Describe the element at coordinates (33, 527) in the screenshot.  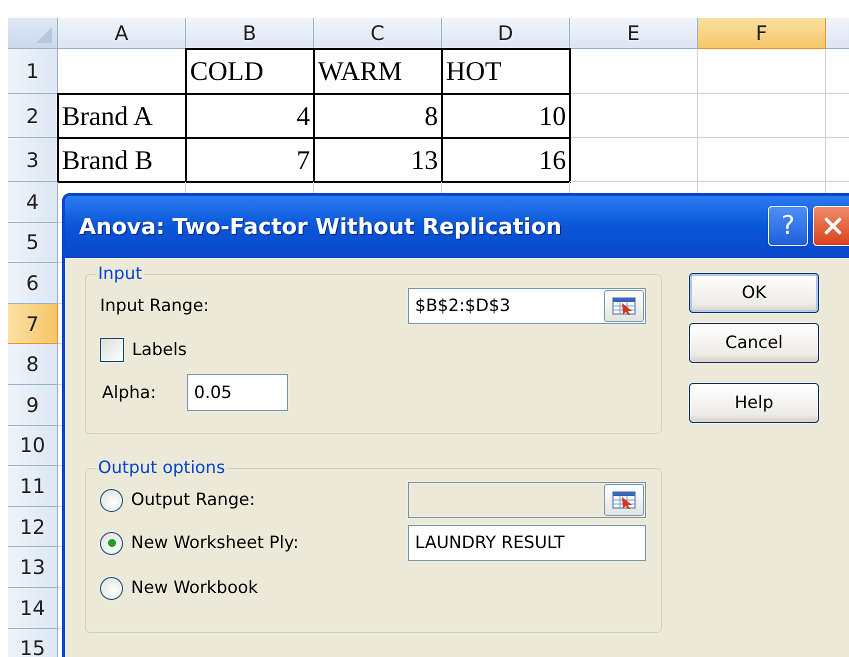
I see `row-header: 12` at that location.